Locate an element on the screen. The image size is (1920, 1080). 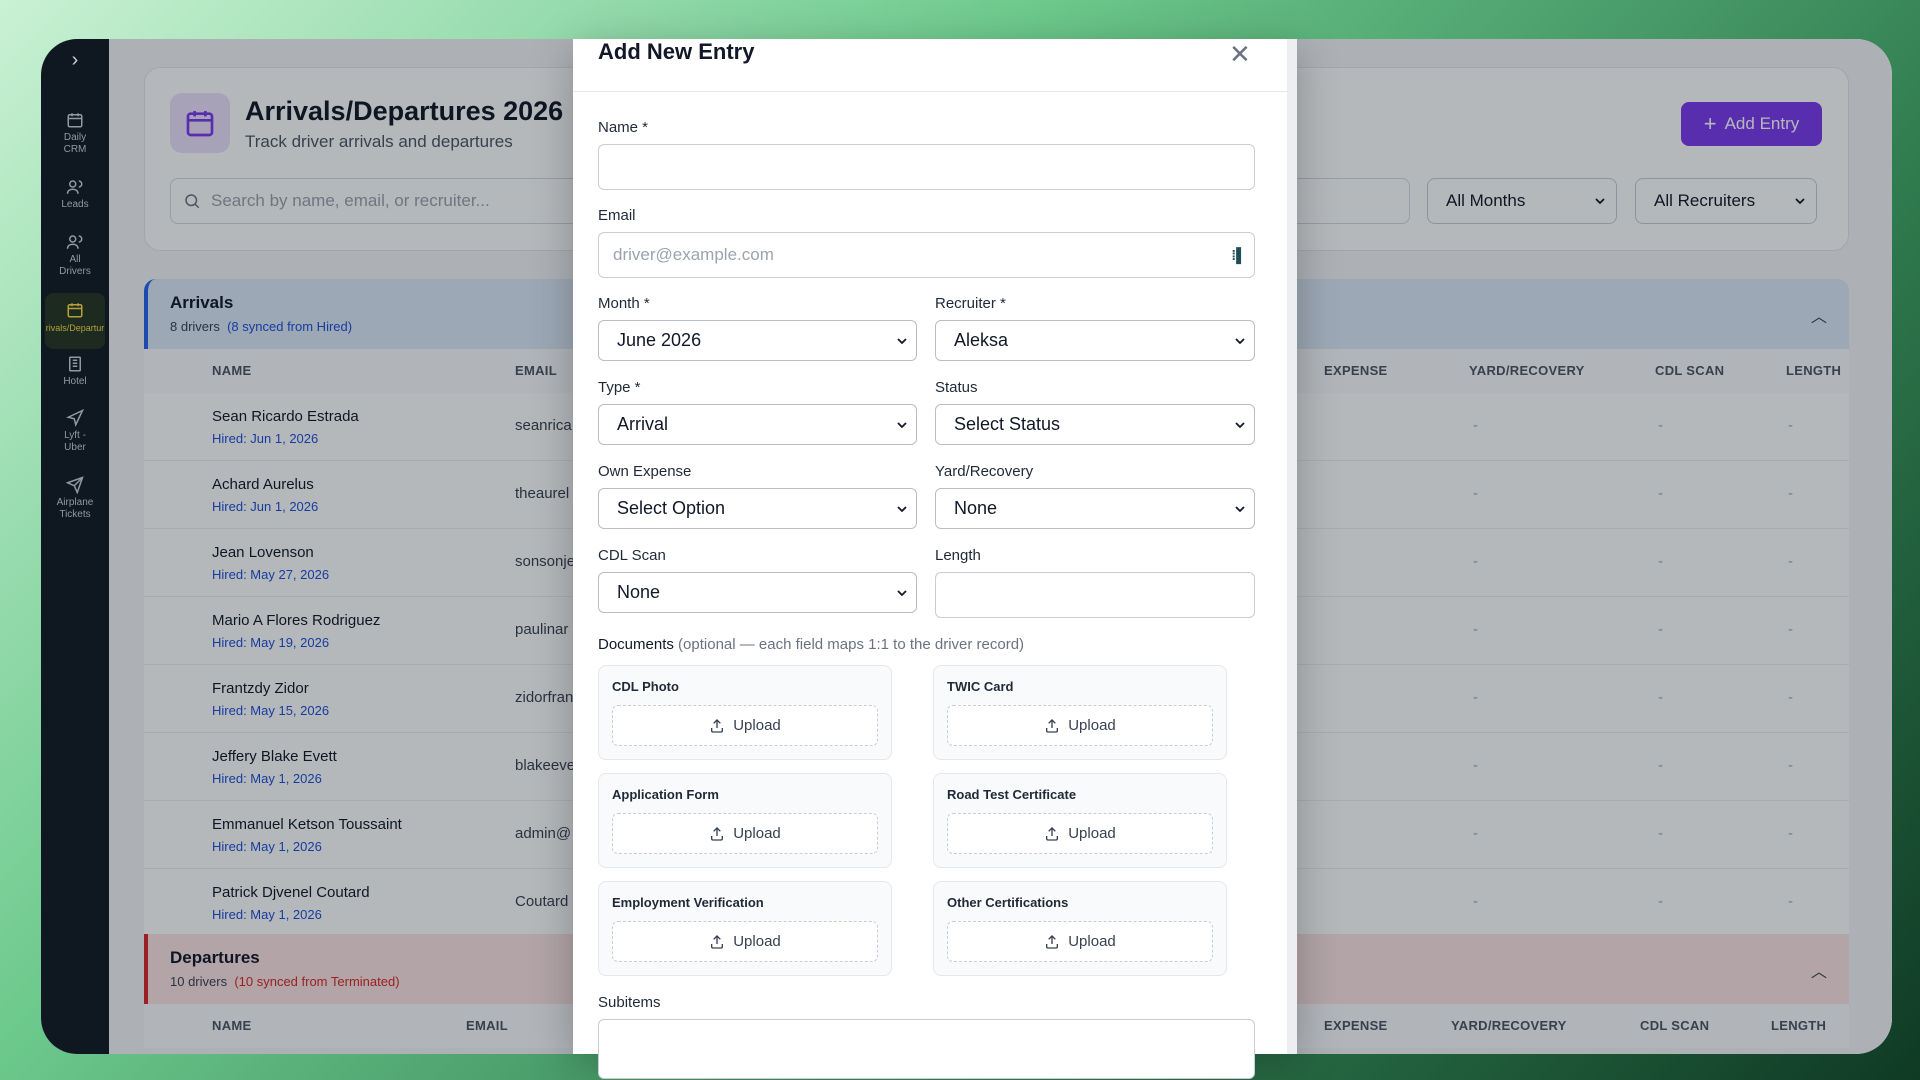
email-placeholder: driver@example.com is located at coordinates (693, 254).